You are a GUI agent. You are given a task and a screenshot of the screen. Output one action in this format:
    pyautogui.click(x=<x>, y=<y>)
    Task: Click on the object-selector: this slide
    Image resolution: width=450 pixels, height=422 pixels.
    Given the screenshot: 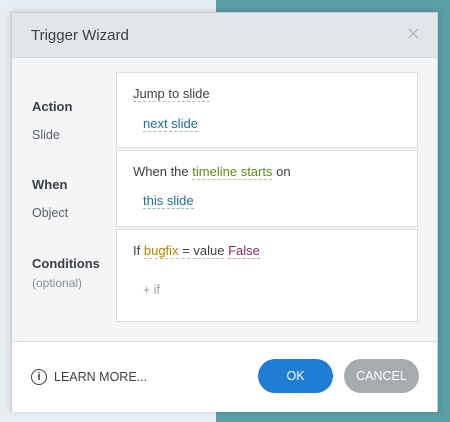 What is the action you would take?
    pyautogui.click(x=168, y=201)
    